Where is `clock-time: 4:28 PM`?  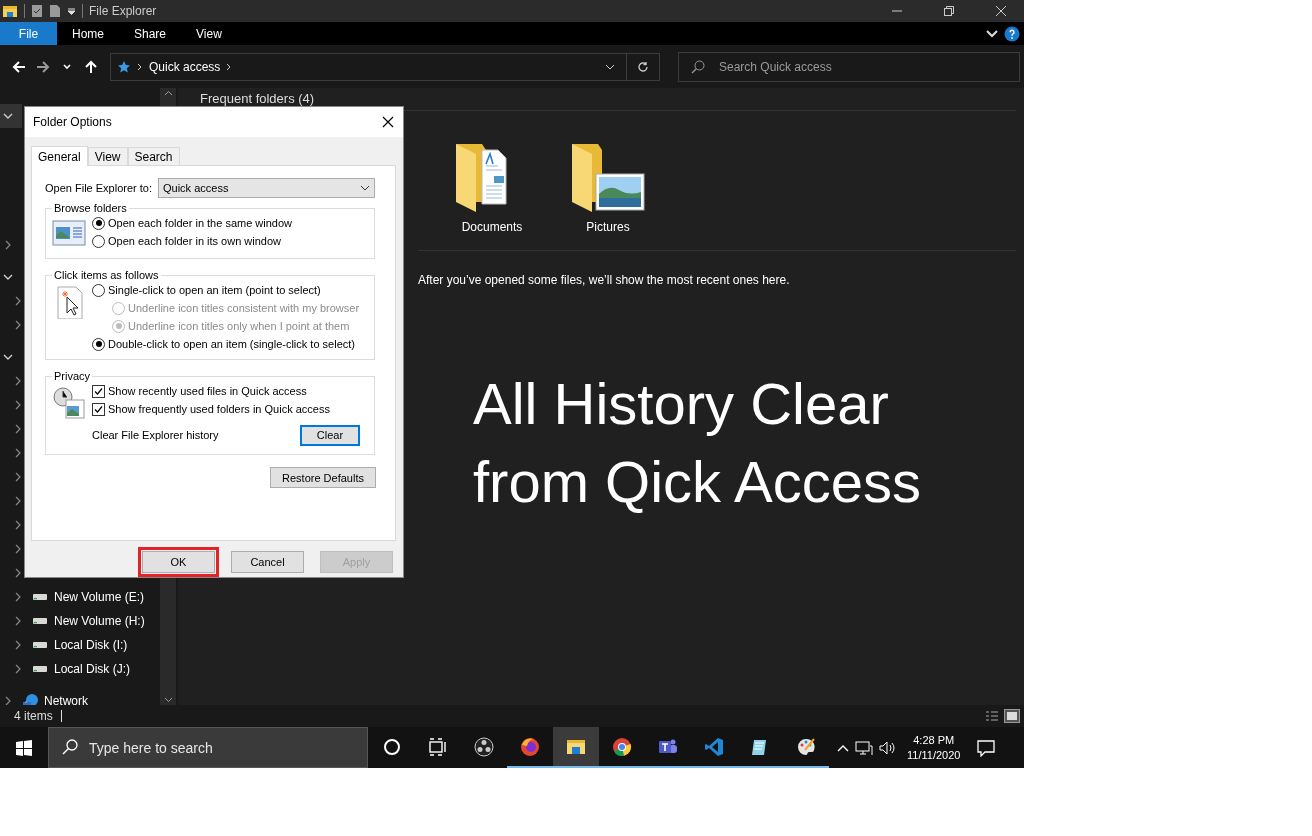
clock-time: 4:28 PM is located at coordinates (934, 740).